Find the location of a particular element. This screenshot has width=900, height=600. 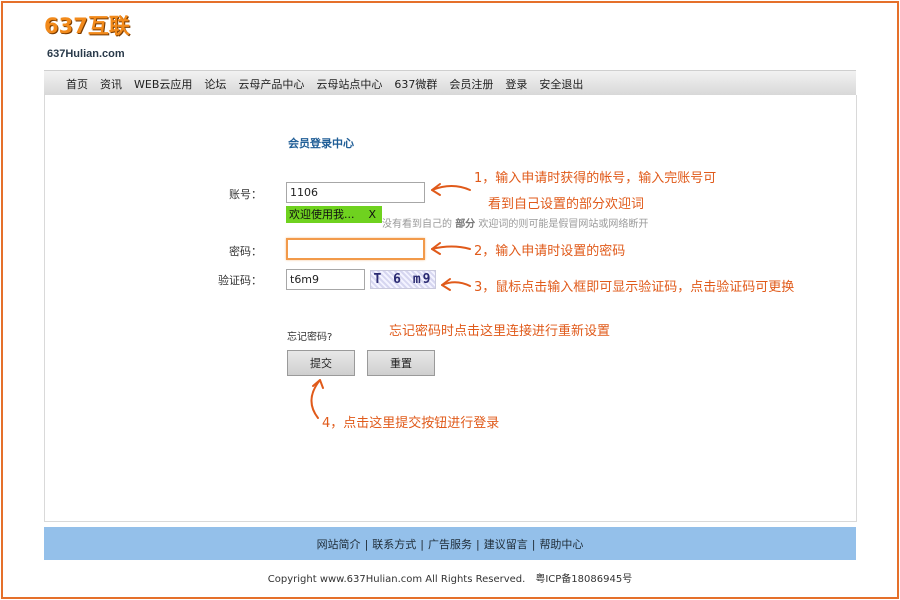

nav-item-web-cloud: WEB云应用 is located at coordinates (163, 84).